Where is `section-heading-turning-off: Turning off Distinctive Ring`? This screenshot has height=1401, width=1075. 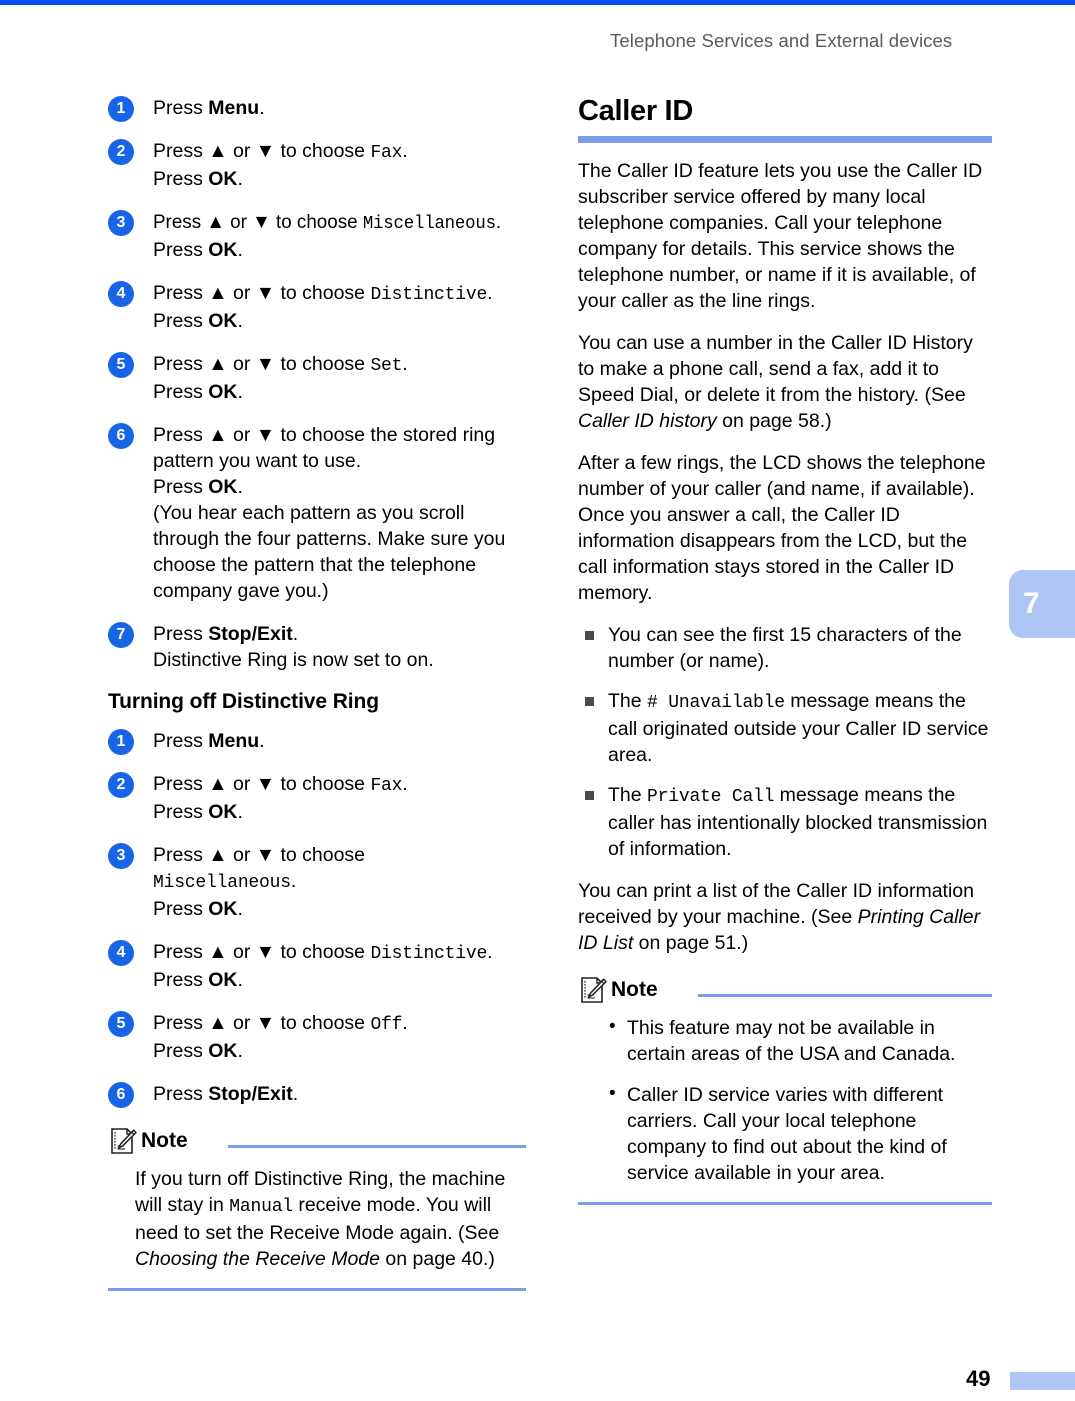 section-heading-turning-off: Turning off Distinctive Ring is located at coordinates (243, 701).